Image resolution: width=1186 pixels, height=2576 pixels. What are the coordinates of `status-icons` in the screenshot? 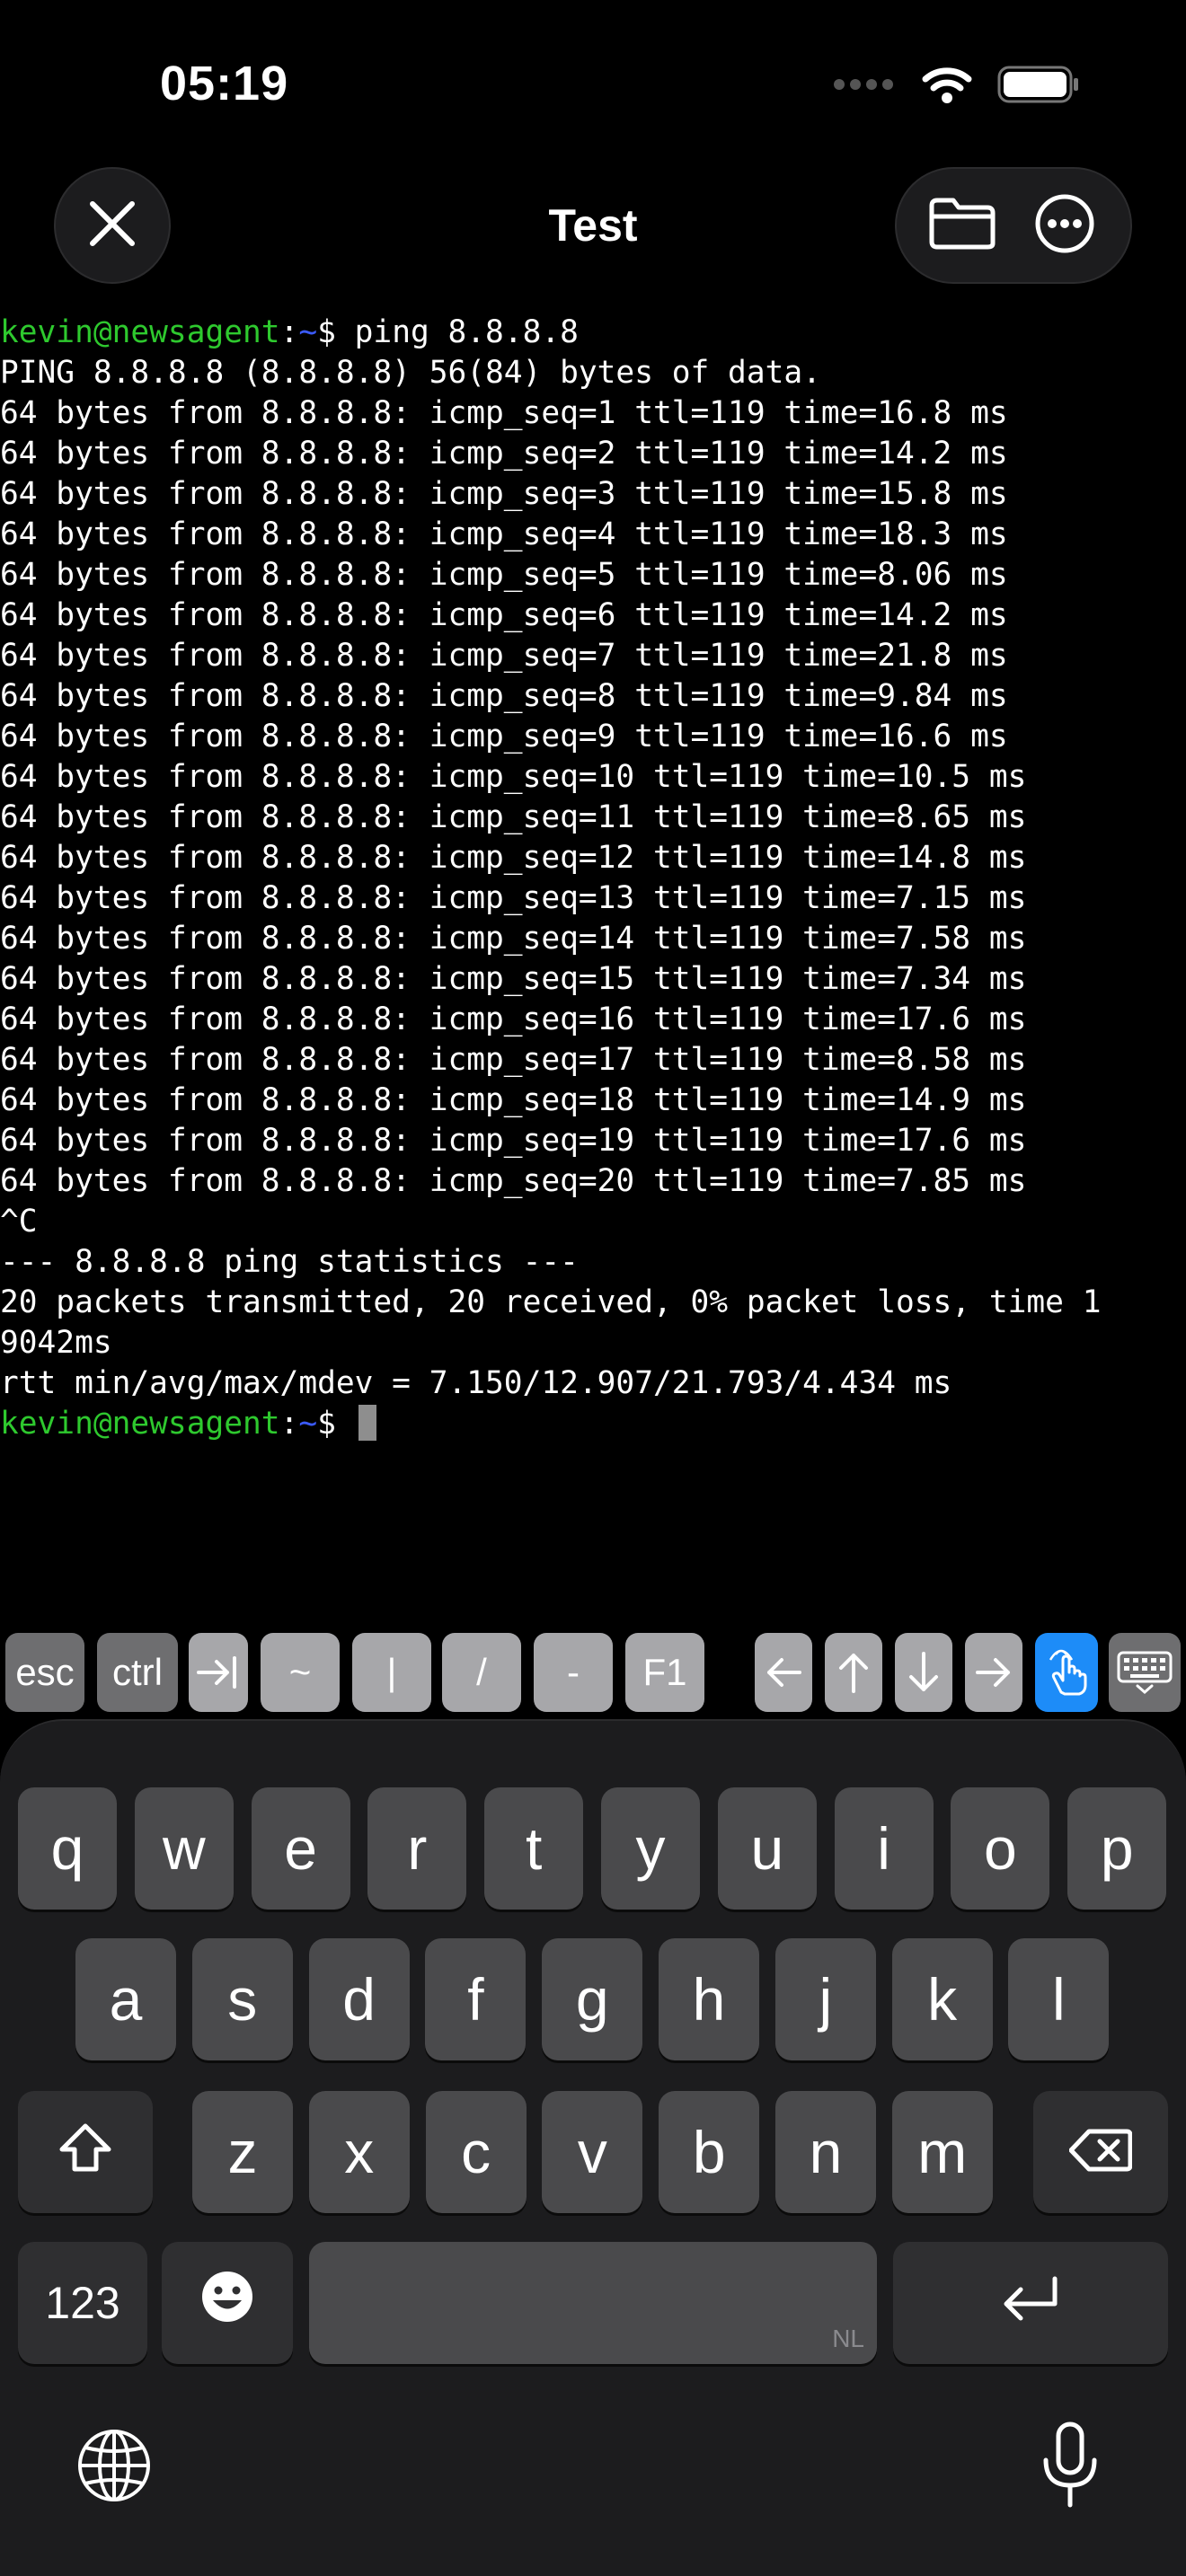 It's located at (956, 86).